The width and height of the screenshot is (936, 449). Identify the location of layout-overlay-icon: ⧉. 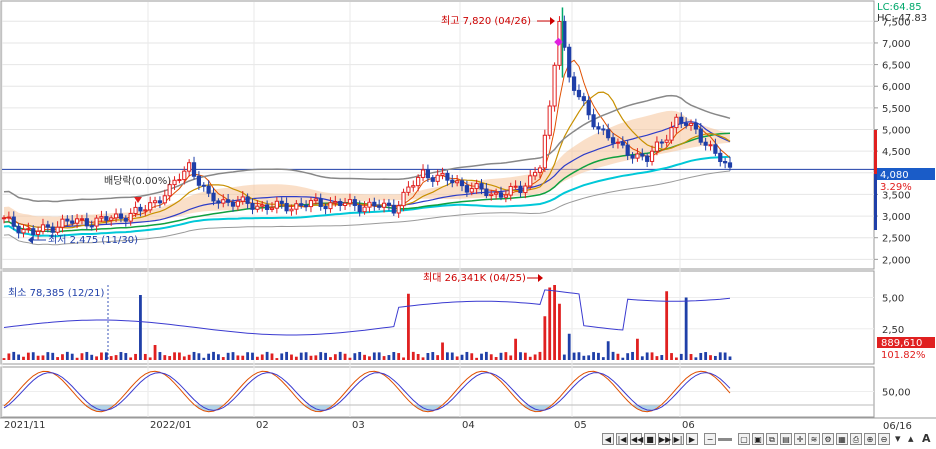
(772, 439).